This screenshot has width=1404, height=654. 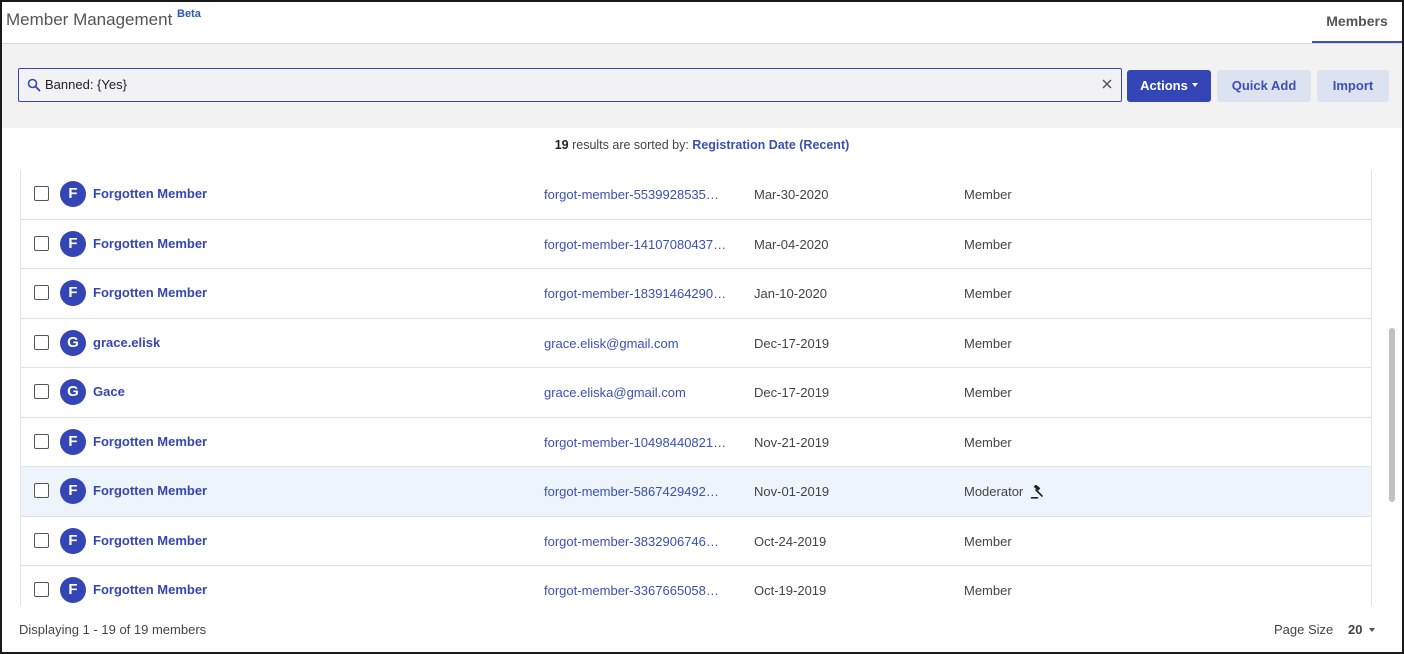 I want to click on table-scrollbar, so click(x=1392, y=388).